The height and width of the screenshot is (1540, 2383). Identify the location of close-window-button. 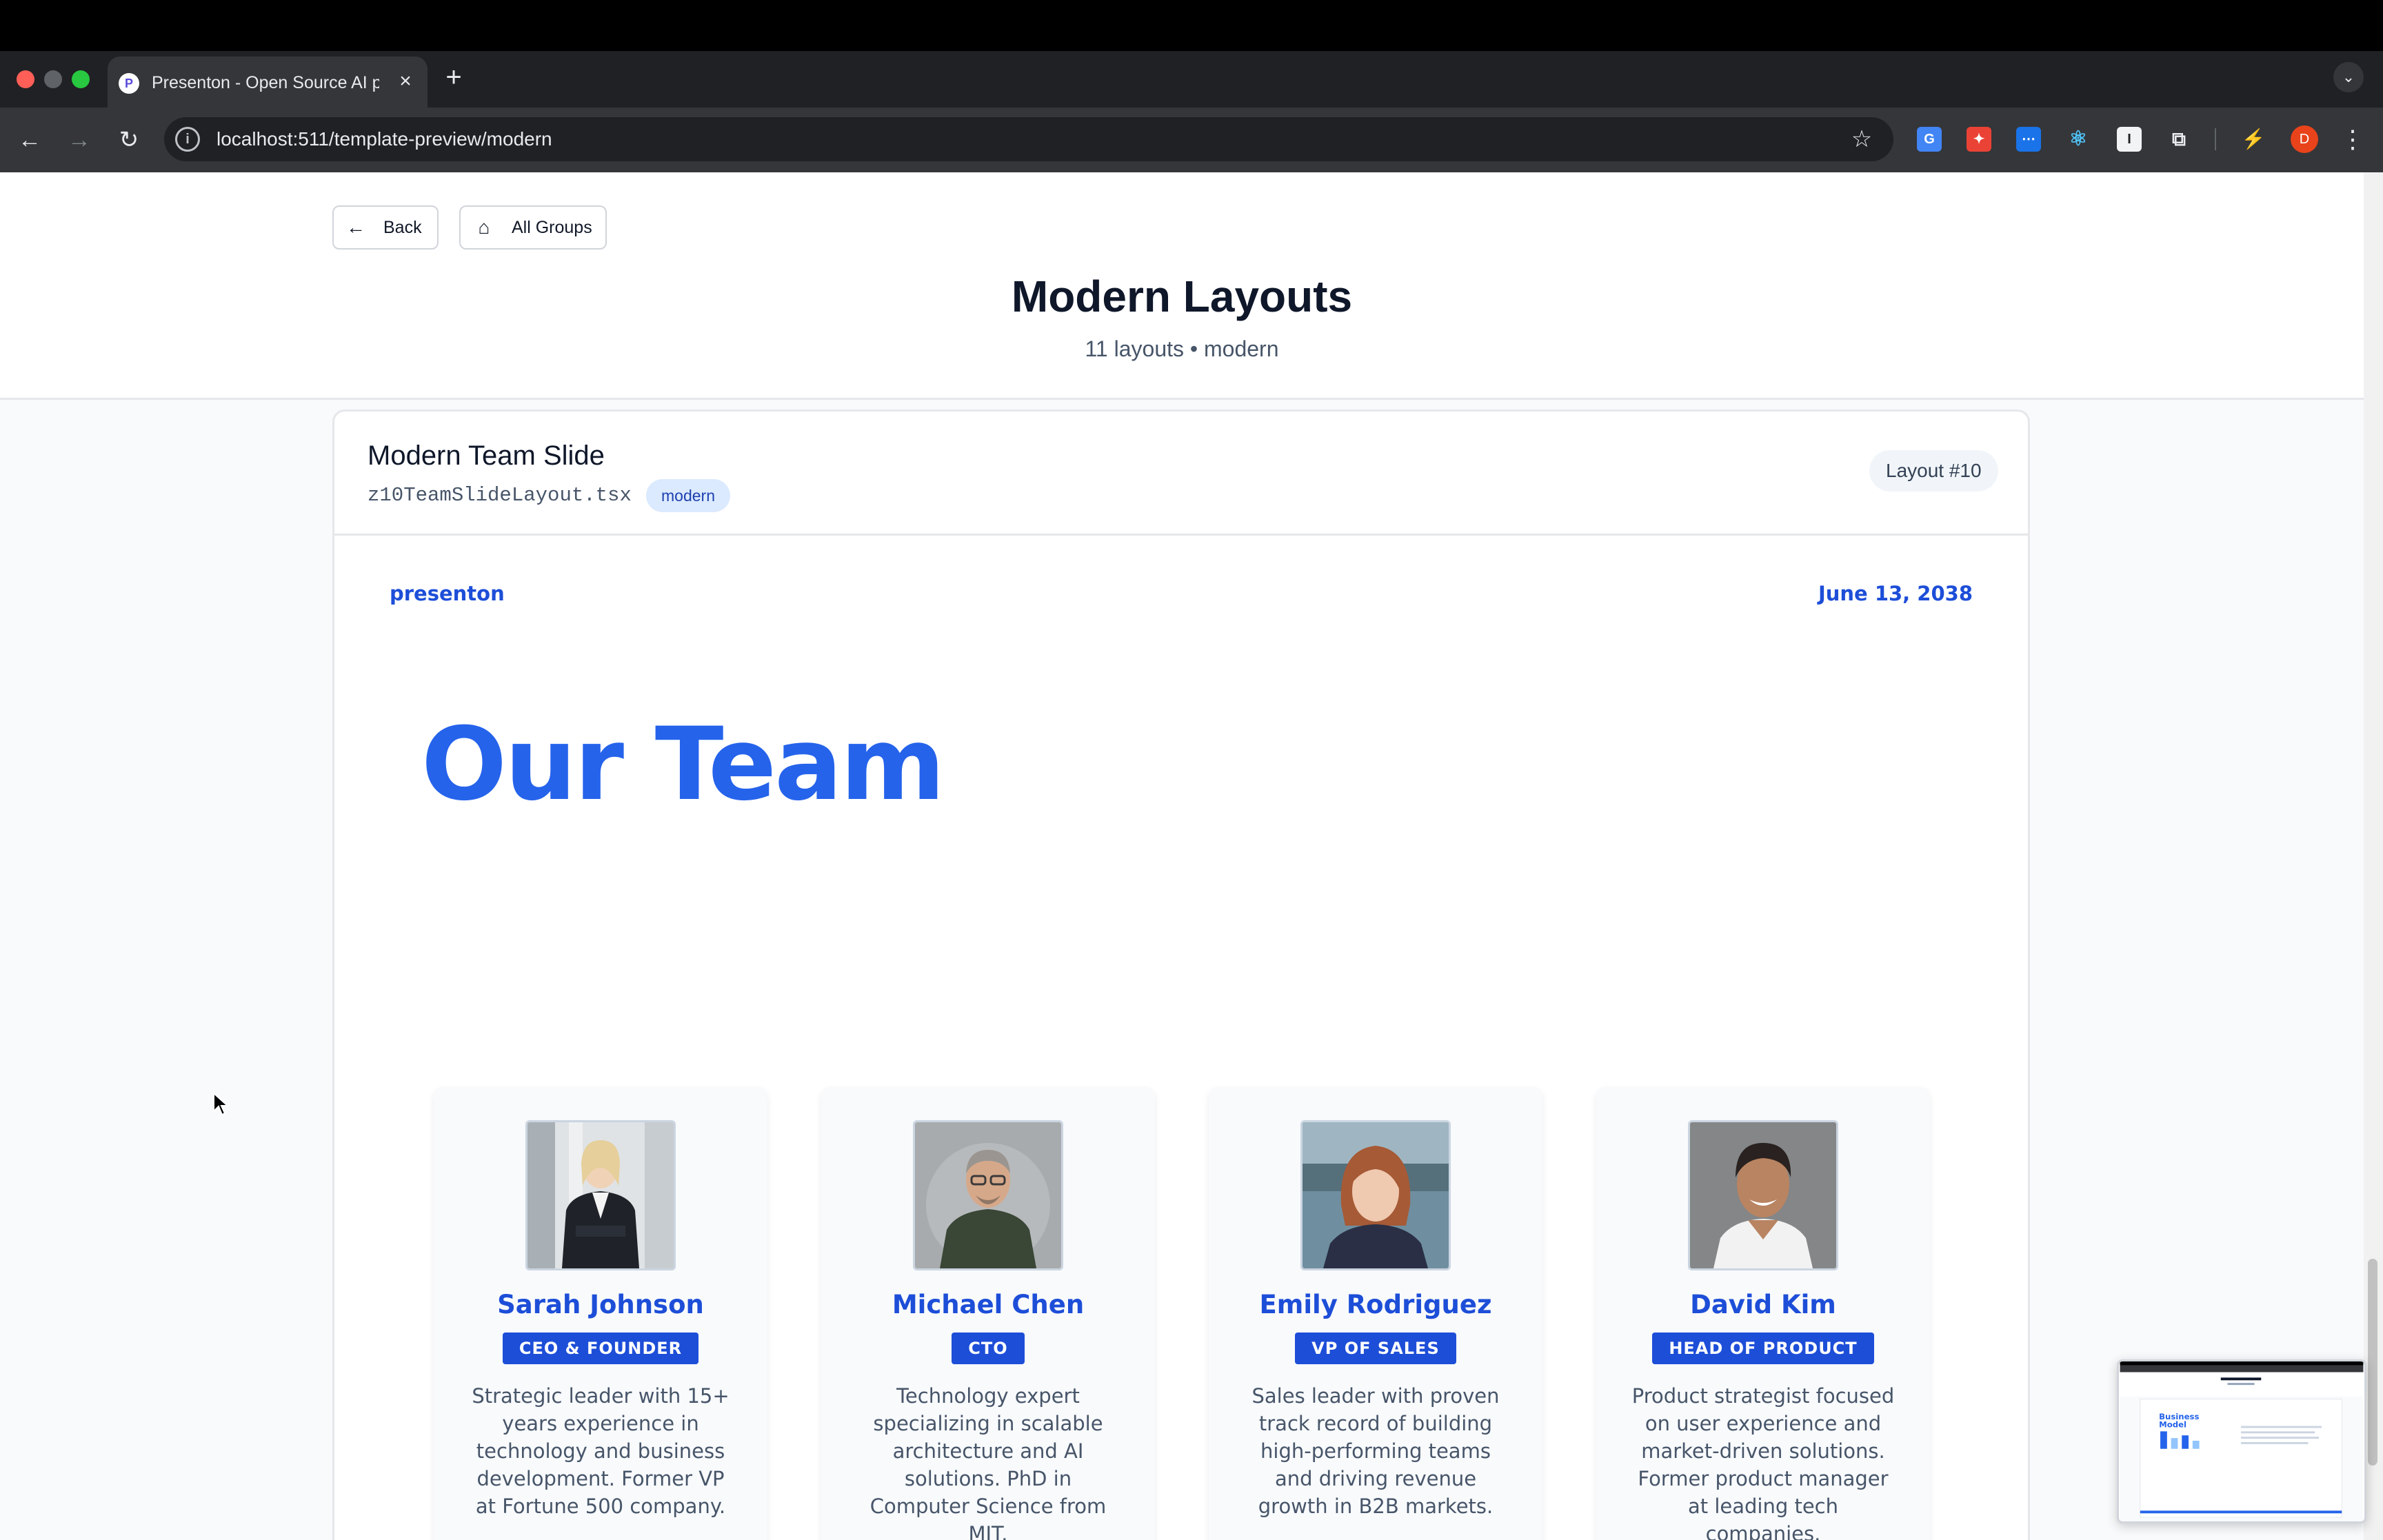
(25, 79).